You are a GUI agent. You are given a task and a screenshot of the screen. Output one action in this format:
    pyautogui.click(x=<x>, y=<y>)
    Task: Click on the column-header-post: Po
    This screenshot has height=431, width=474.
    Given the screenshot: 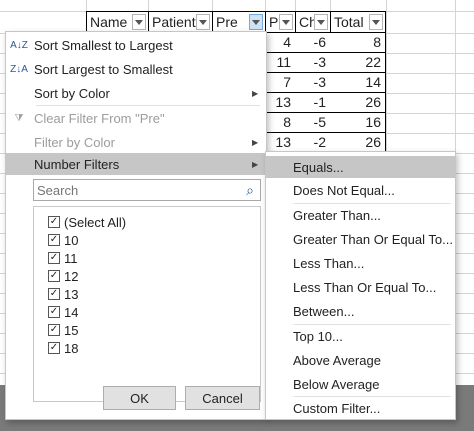 What is the action you would take?
    pyautogui.click(x=280, y=22)
    